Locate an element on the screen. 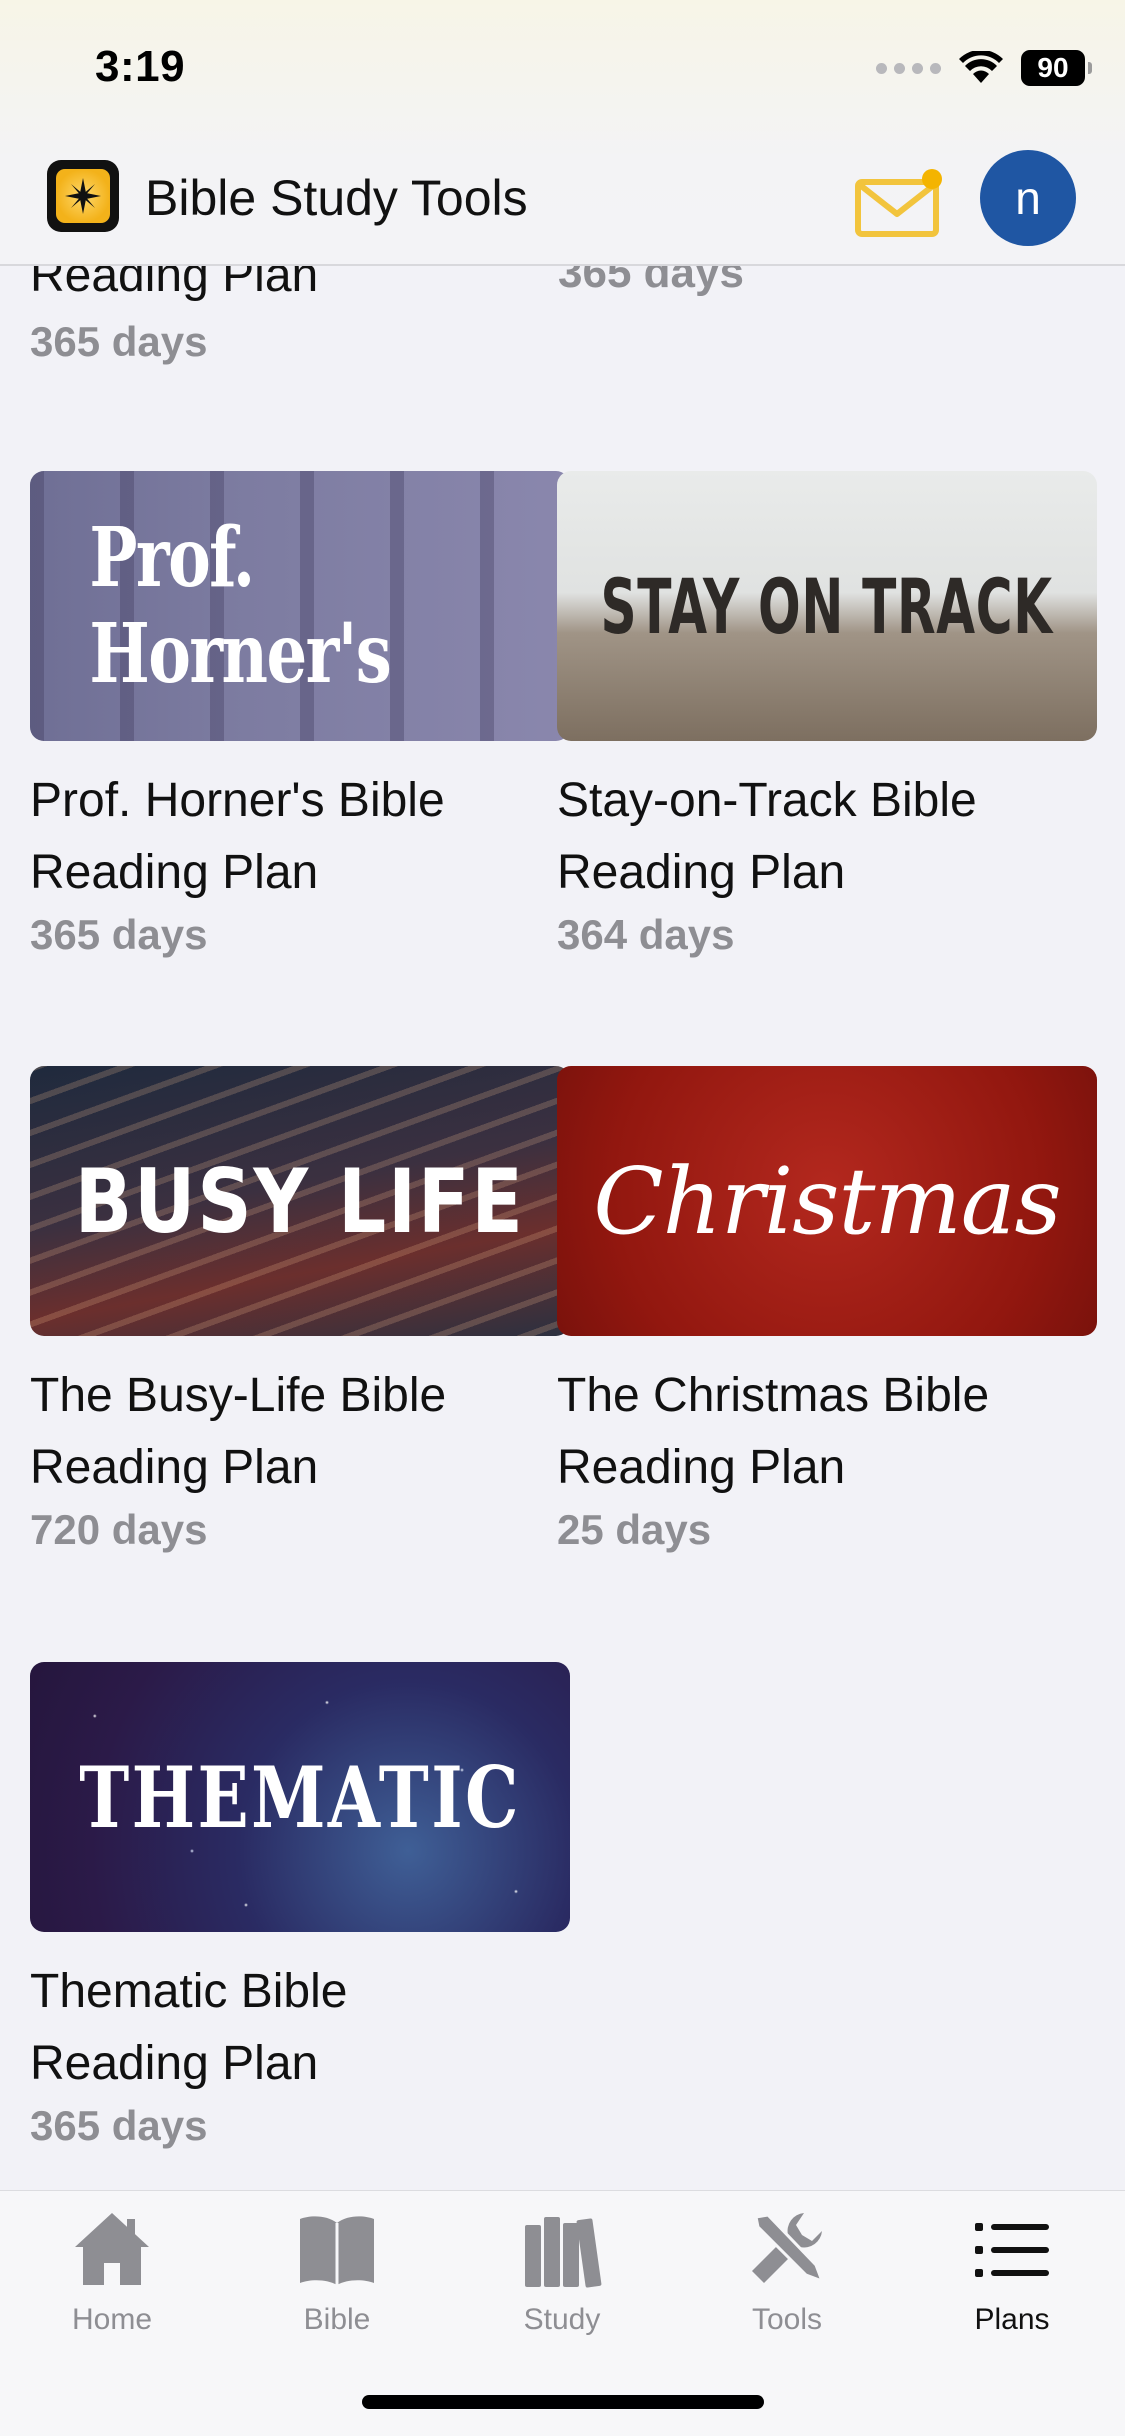 Image resolution: width=1125 pixels, height=2436 pixels. tab-label: Plans is located at coordinates (1012, 2319).